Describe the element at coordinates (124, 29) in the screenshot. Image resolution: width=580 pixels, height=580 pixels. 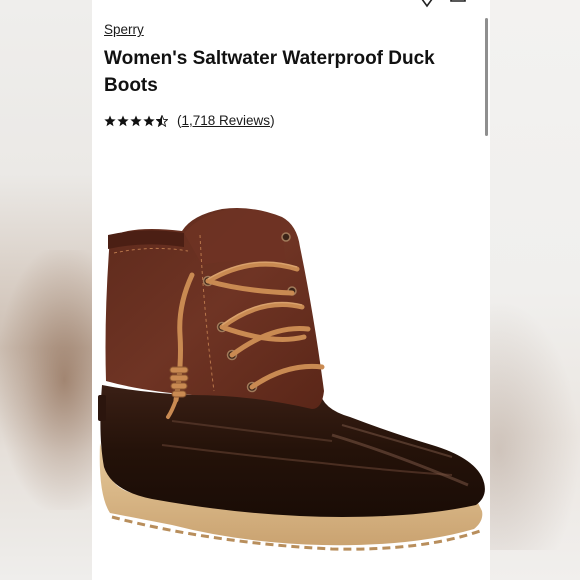
I see `brand-link: Sperry` at that location.